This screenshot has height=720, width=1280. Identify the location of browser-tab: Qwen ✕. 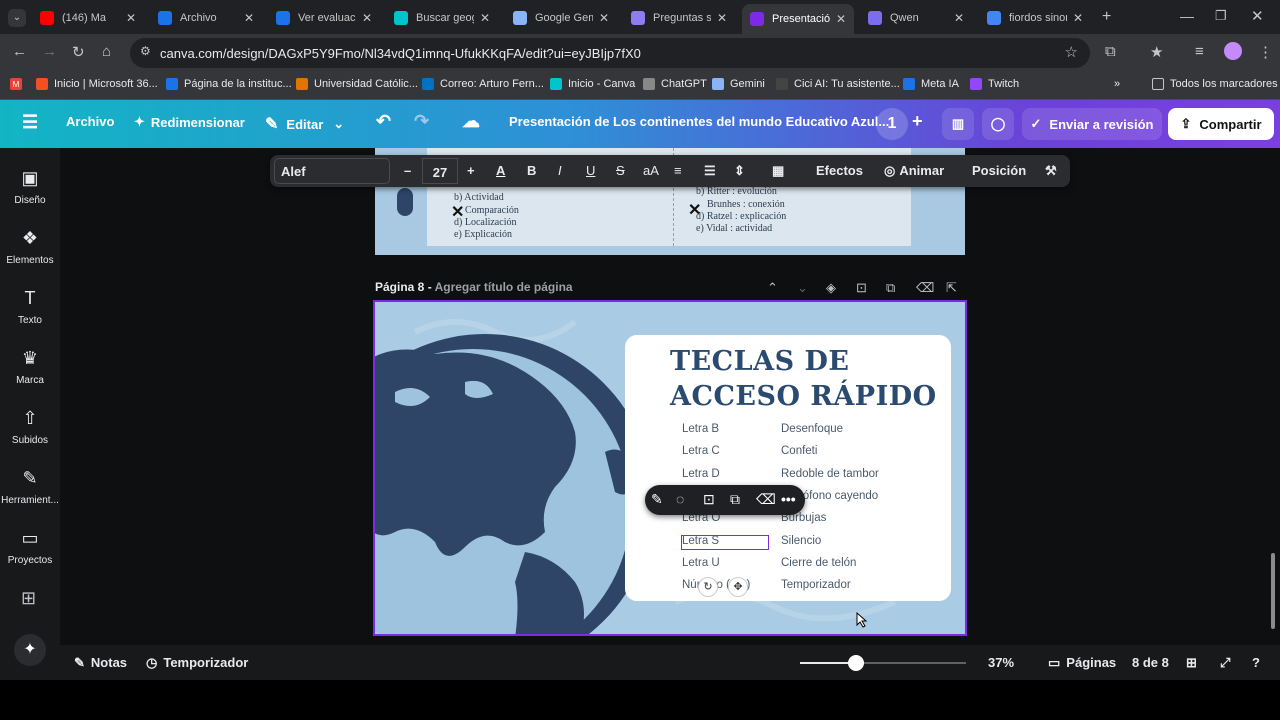
(916, 18).